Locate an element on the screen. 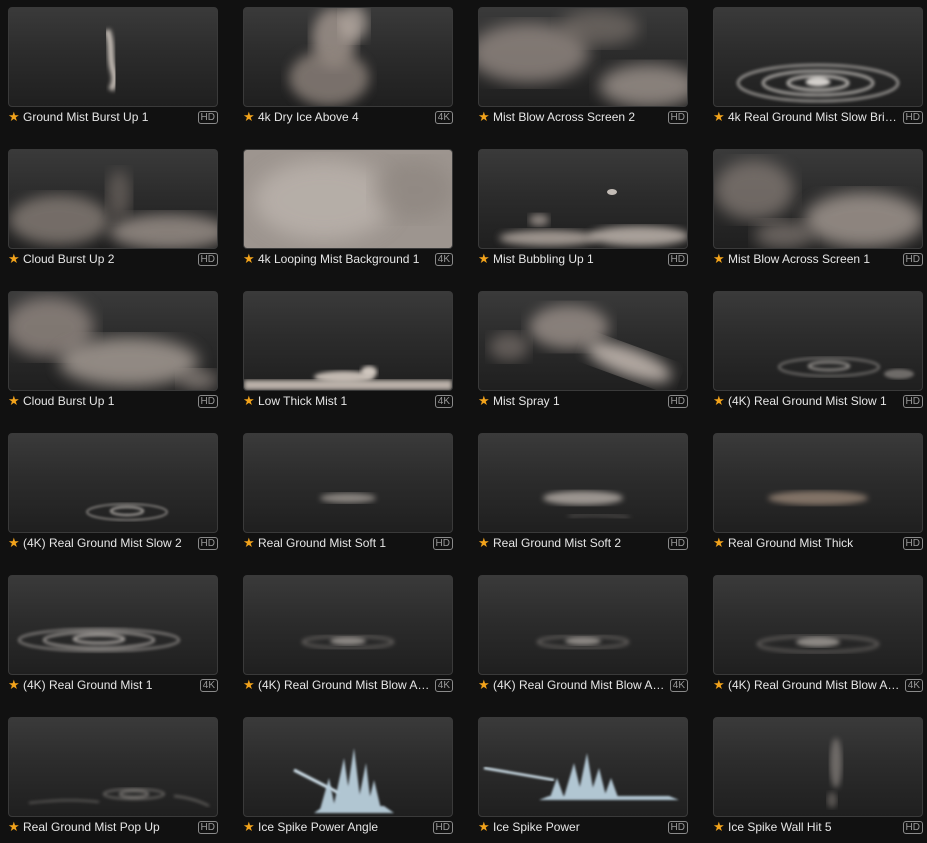 The width and height of the screenshot is (927, 843). effect-tile: ★ (4K) Real Ground Mist 1 4K is located at coordinates (113, 638).